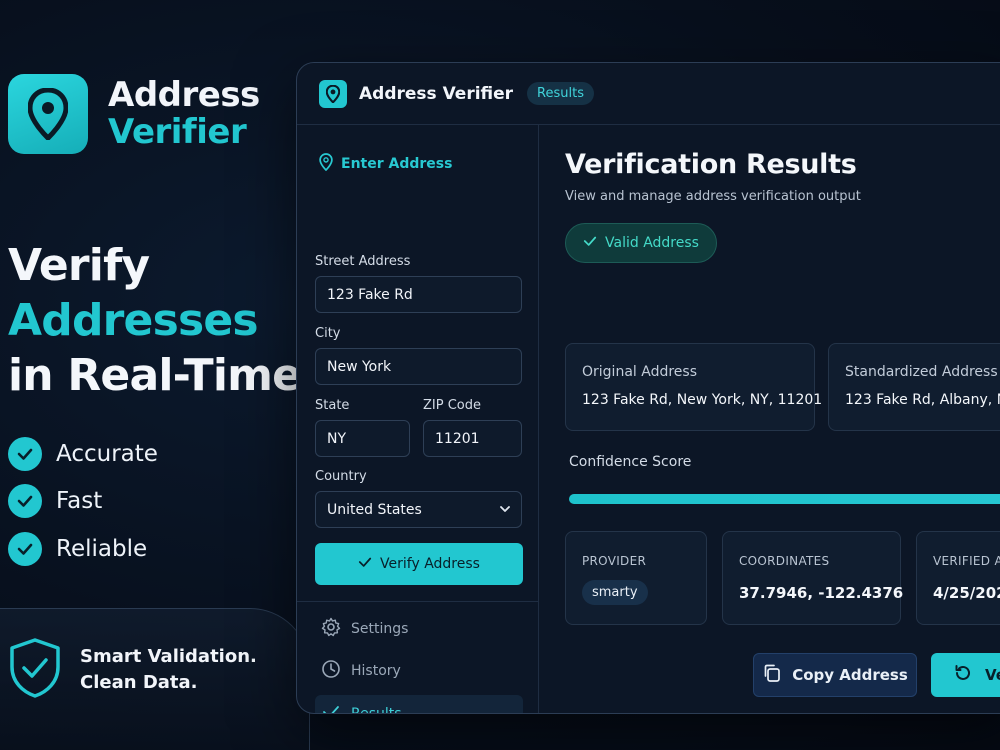 The image size is (1000, 750). I want to click on city-label: City, so click(328, 333).